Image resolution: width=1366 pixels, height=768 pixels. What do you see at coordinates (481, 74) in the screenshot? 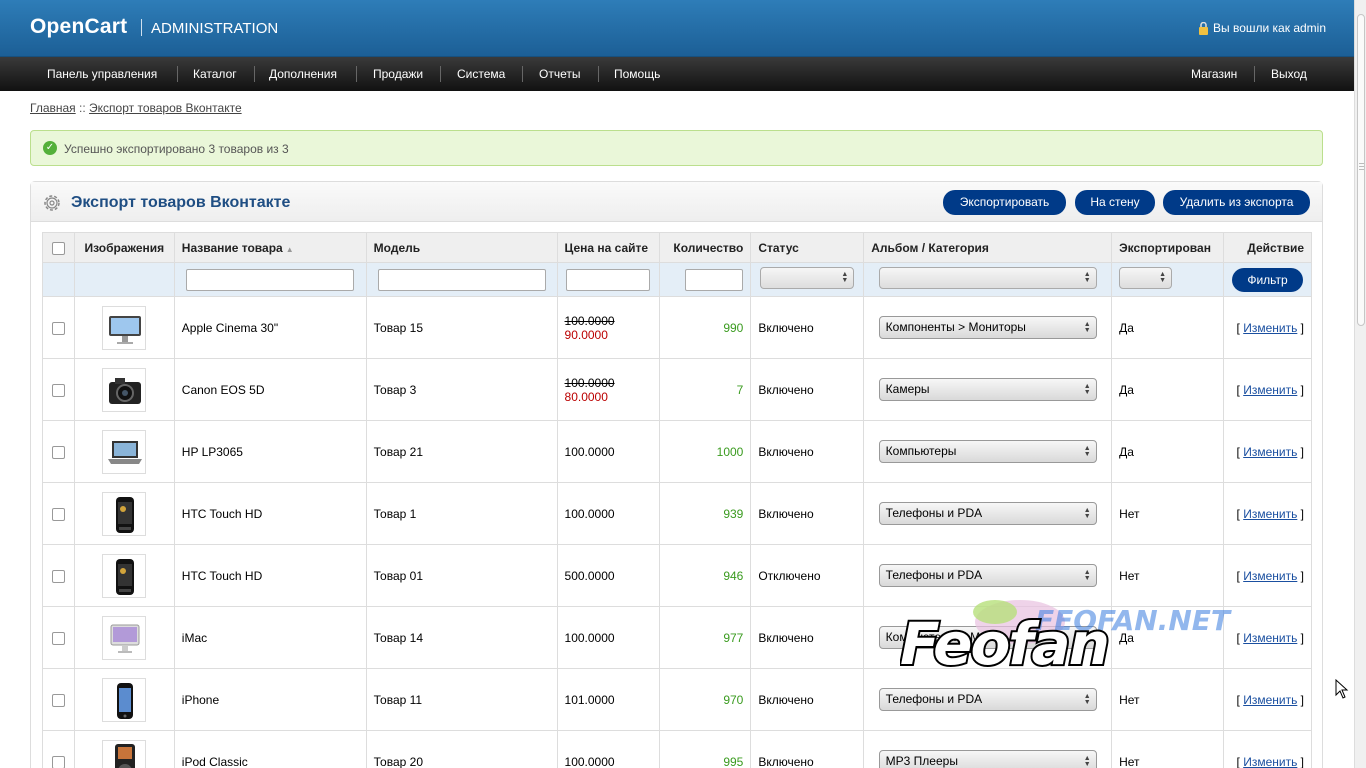
I see `menu-item-system: Система` at bounding box center [481, 74].